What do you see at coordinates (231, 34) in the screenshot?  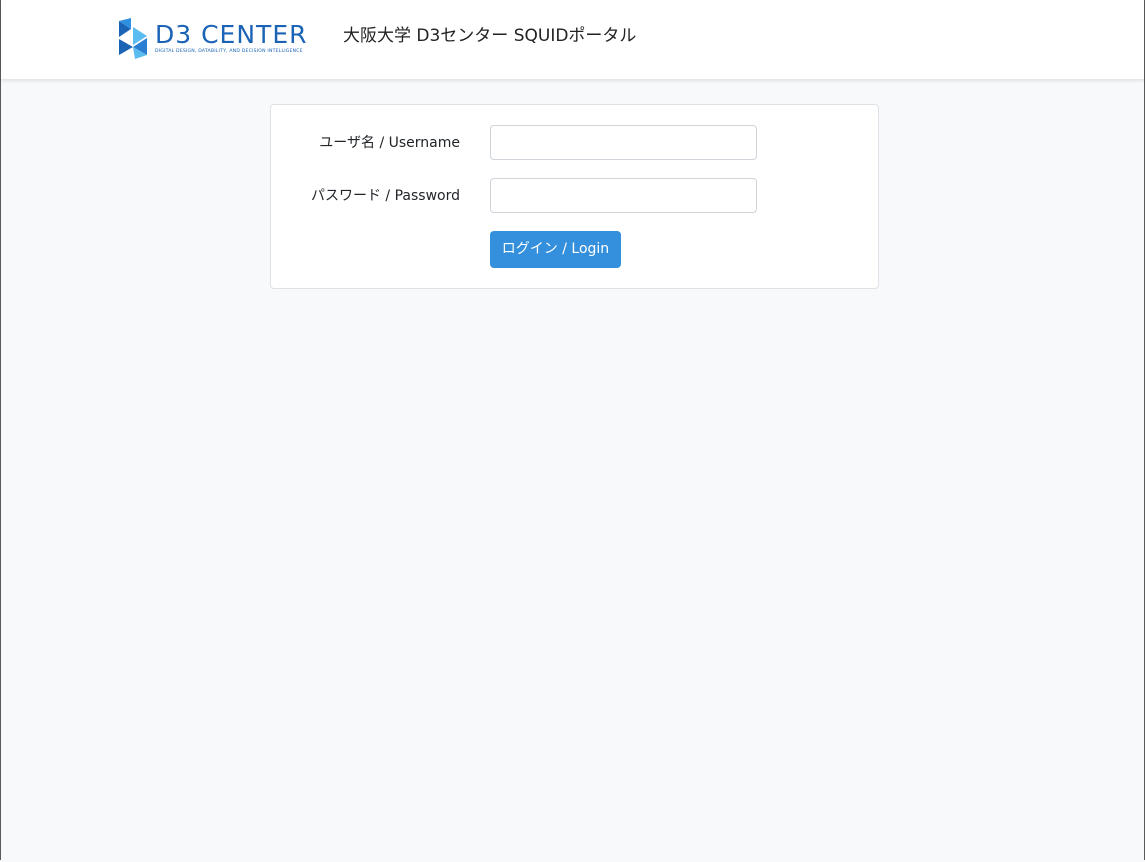 I see `logo-title: D3 CENTER` at bounding box center [231, 34].